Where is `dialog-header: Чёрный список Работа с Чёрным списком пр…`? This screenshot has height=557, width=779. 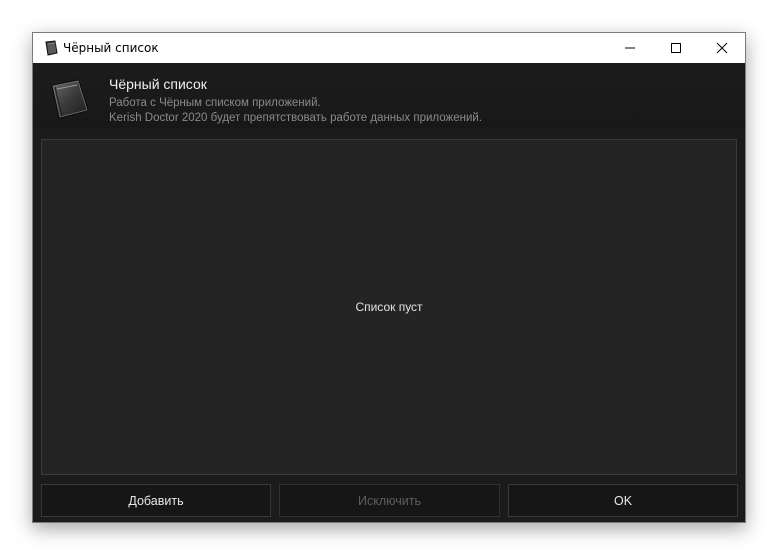 dialog-header: Чёрный список Работа с Чёрным списком пр… is located at coordinates (389, 96).